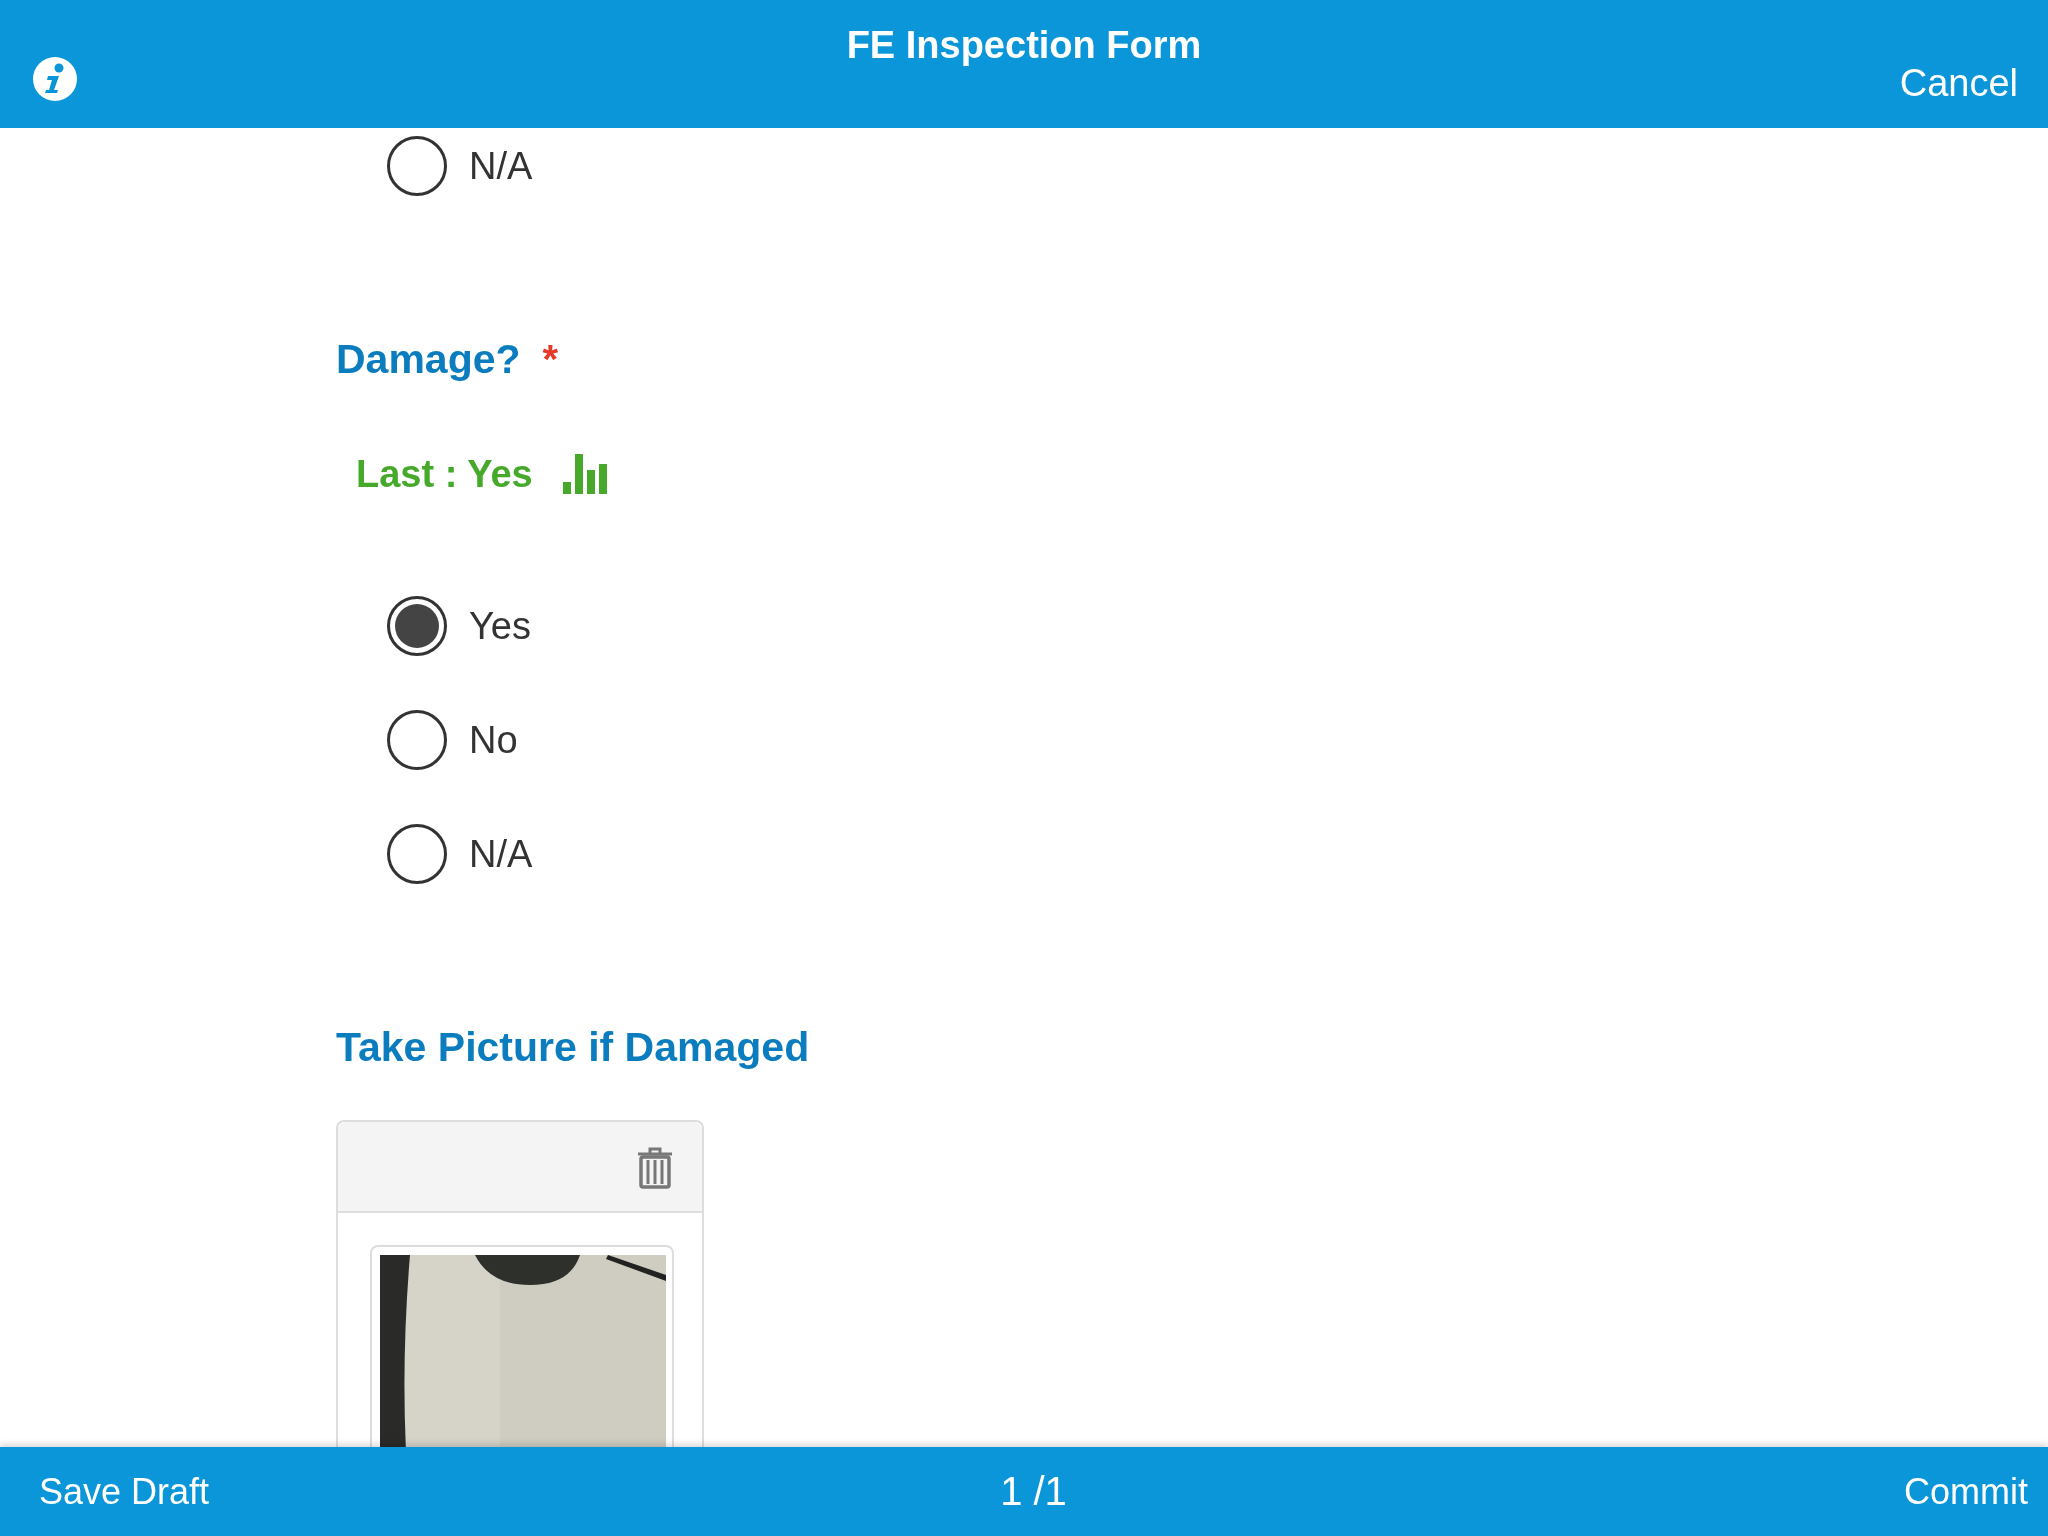 This screenshot has width=2048, height=1536. I want to click on bar-chart-icon, so click(584, 474).